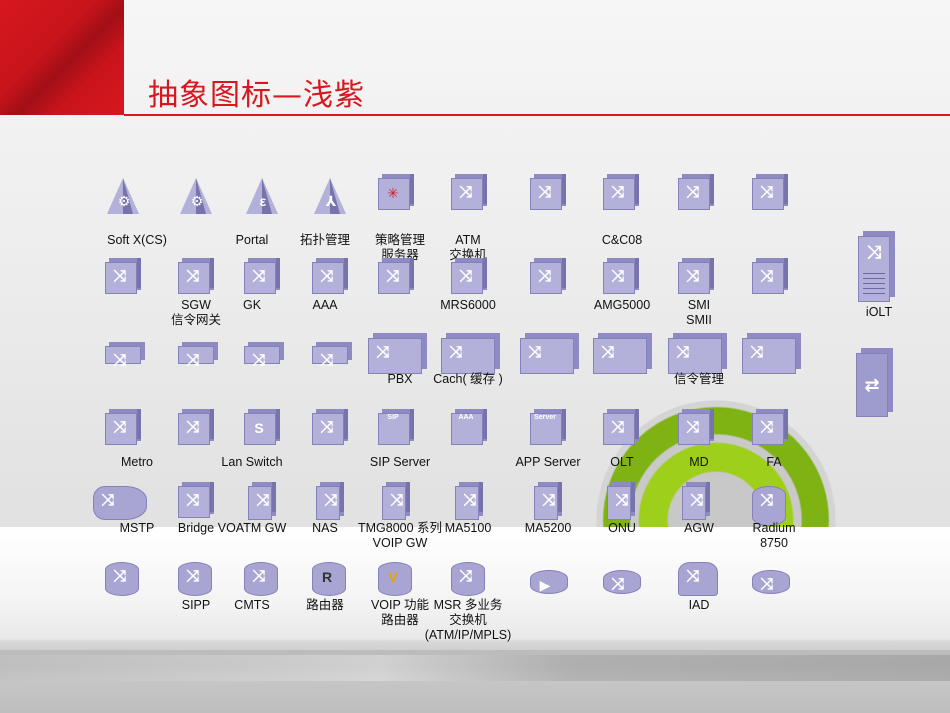 The image size is (950, 713). Describe the element at coordinates (400, 612) in the screenshot. I see `icon-label: VOIP 功能 路由器` at that location.